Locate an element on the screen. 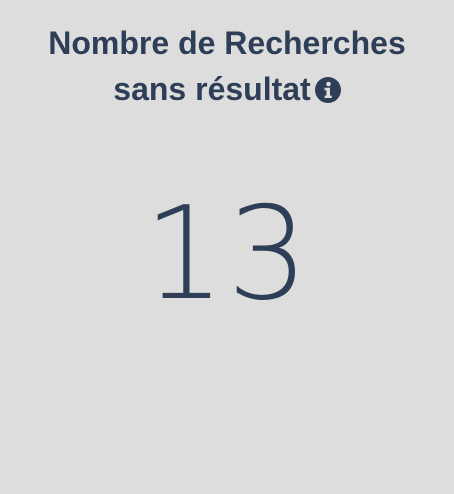 The image size is (454, 494). metric-value: 13 is located at coordinates (227, 254).